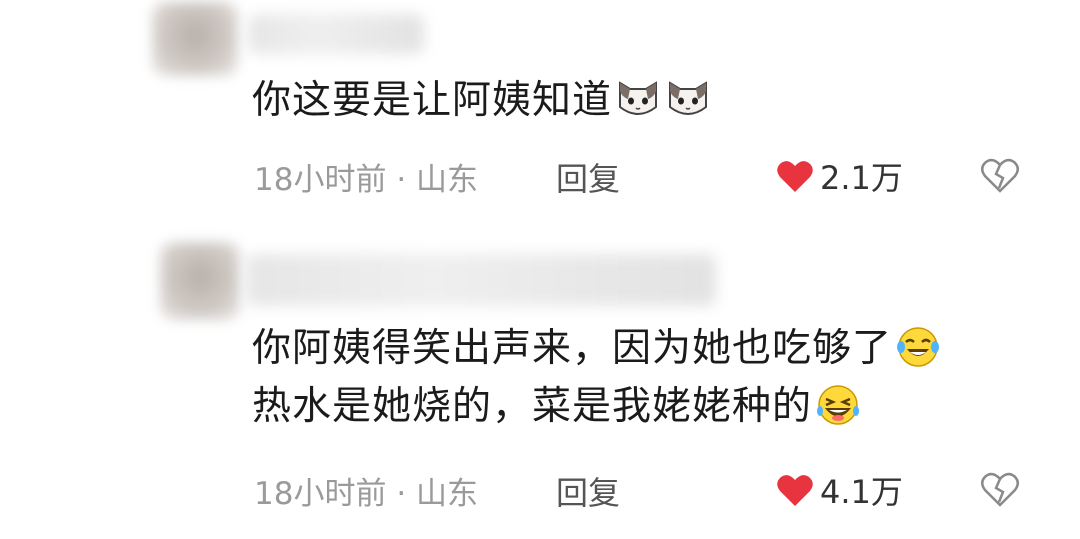 The image size is (1080, 539). Describe the element at coordinates (861, 492) in the screenshot. I see `like-count: 4.1万` at that location.